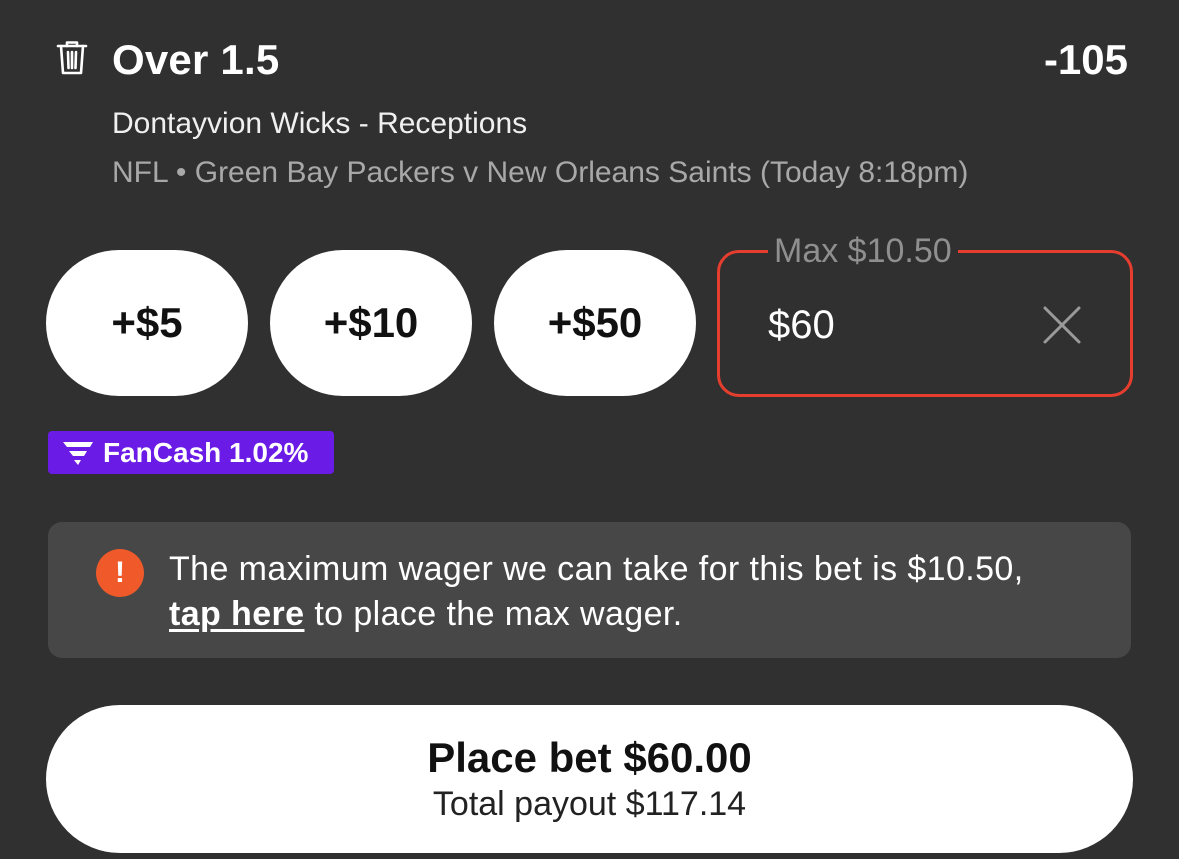  What do you see at coordinates (801, 325) in the screenshot?
I see `wager-value: $60` at bounding box center [801, 325].